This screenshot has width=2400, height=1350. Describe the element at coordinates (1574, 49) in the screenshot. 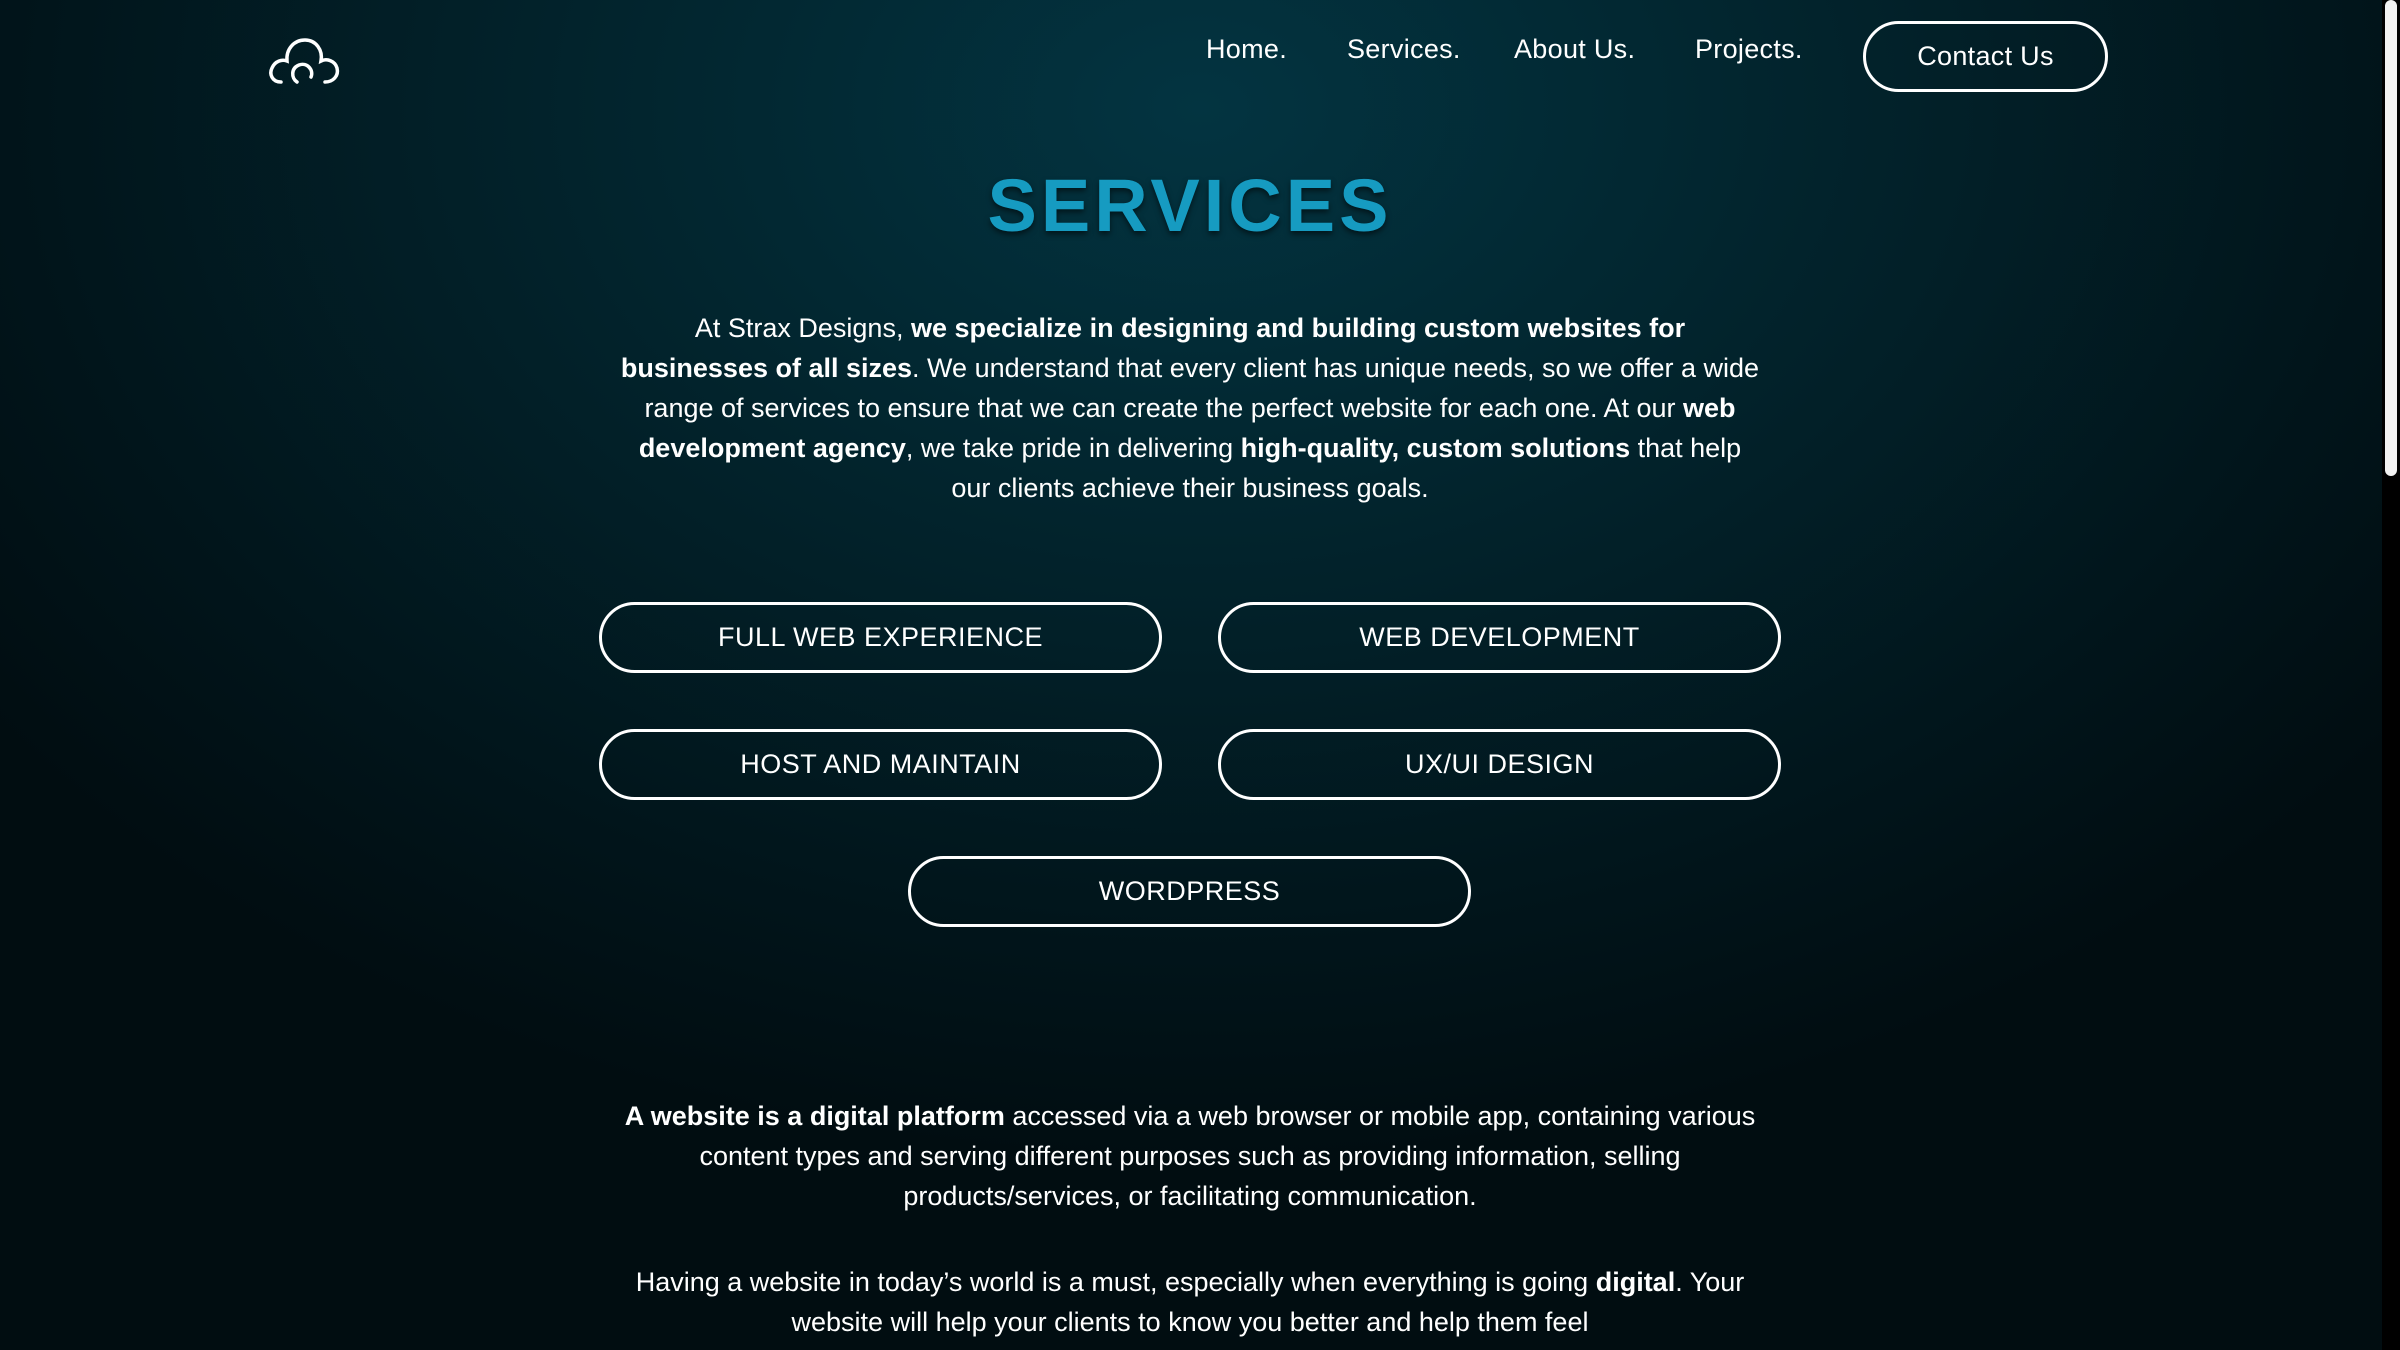

I see `nav-about-us: About Us.` at that location.